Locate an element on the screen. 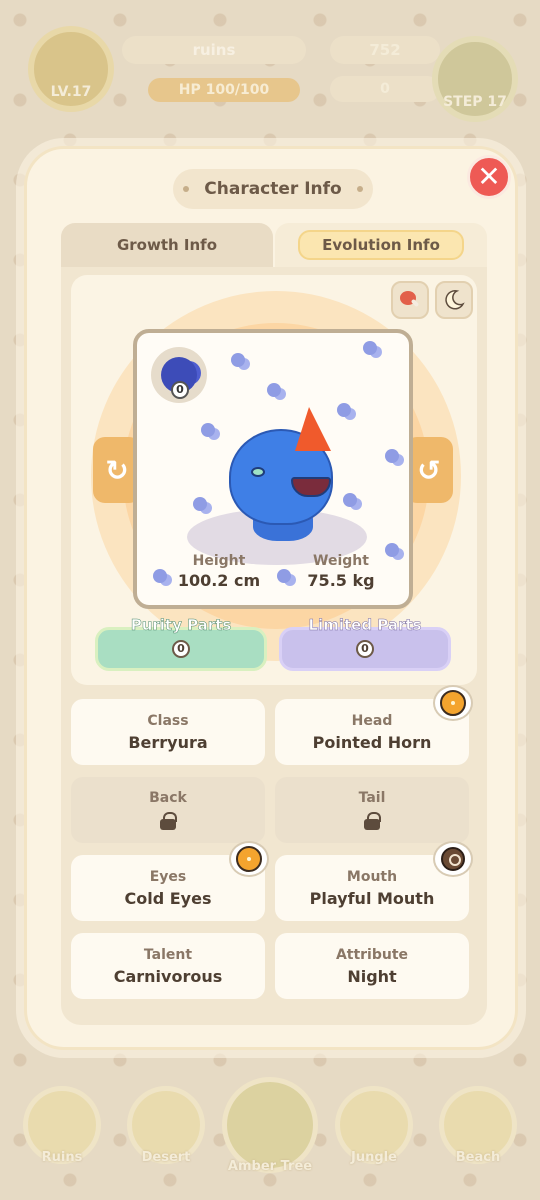 Image resolution: width=540 pixels, height=1200 pixels. close-icon: ✕ is located at coordinates (489, 176).